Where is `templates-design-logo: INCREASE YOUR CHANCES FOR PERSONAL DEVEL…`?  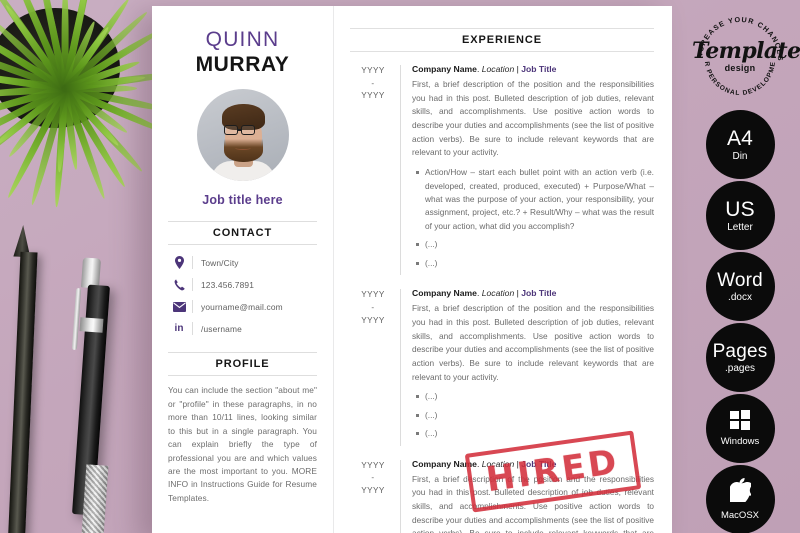
templates-design-logo: INCREASE YOUR CHANCES FOR PERSONAL DEVEL… is located at coordinates (746, 56).